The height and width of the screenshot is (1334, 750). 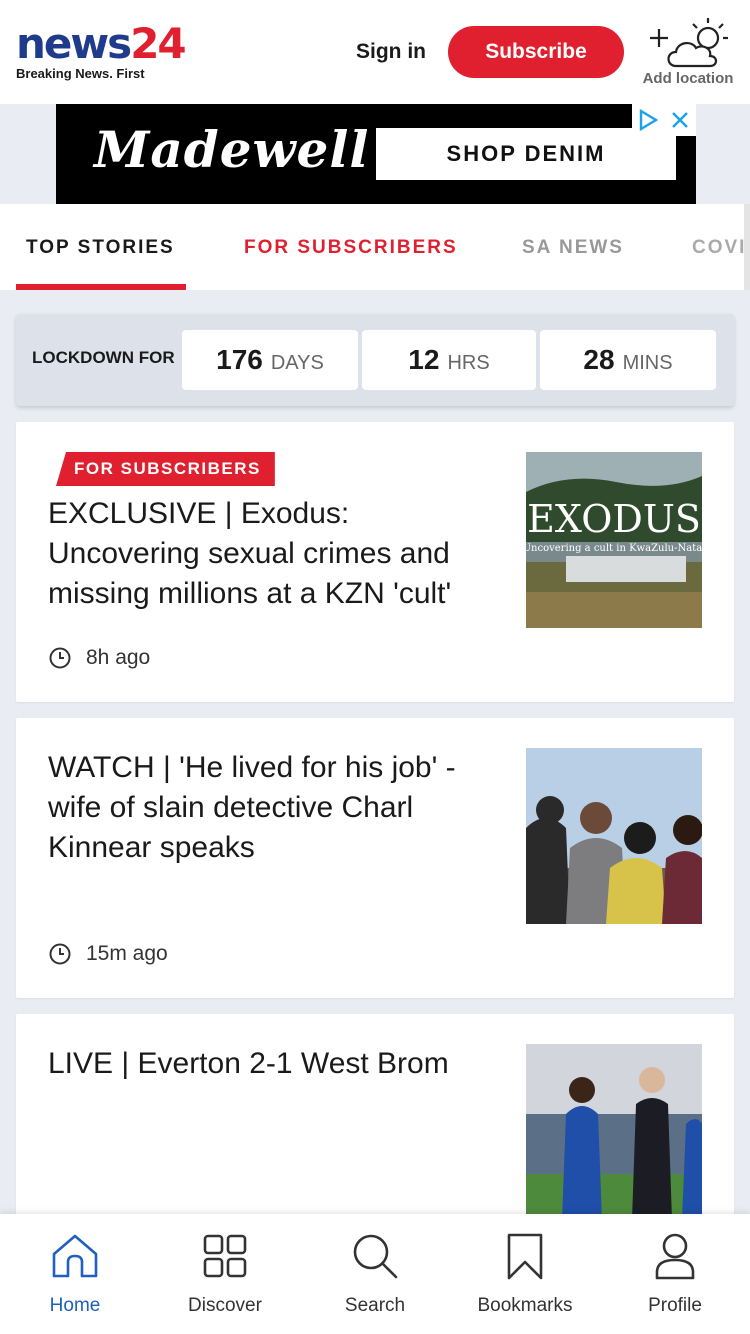 I want to click on subscribe-button: Subscribe, so click(x=536, y=52).